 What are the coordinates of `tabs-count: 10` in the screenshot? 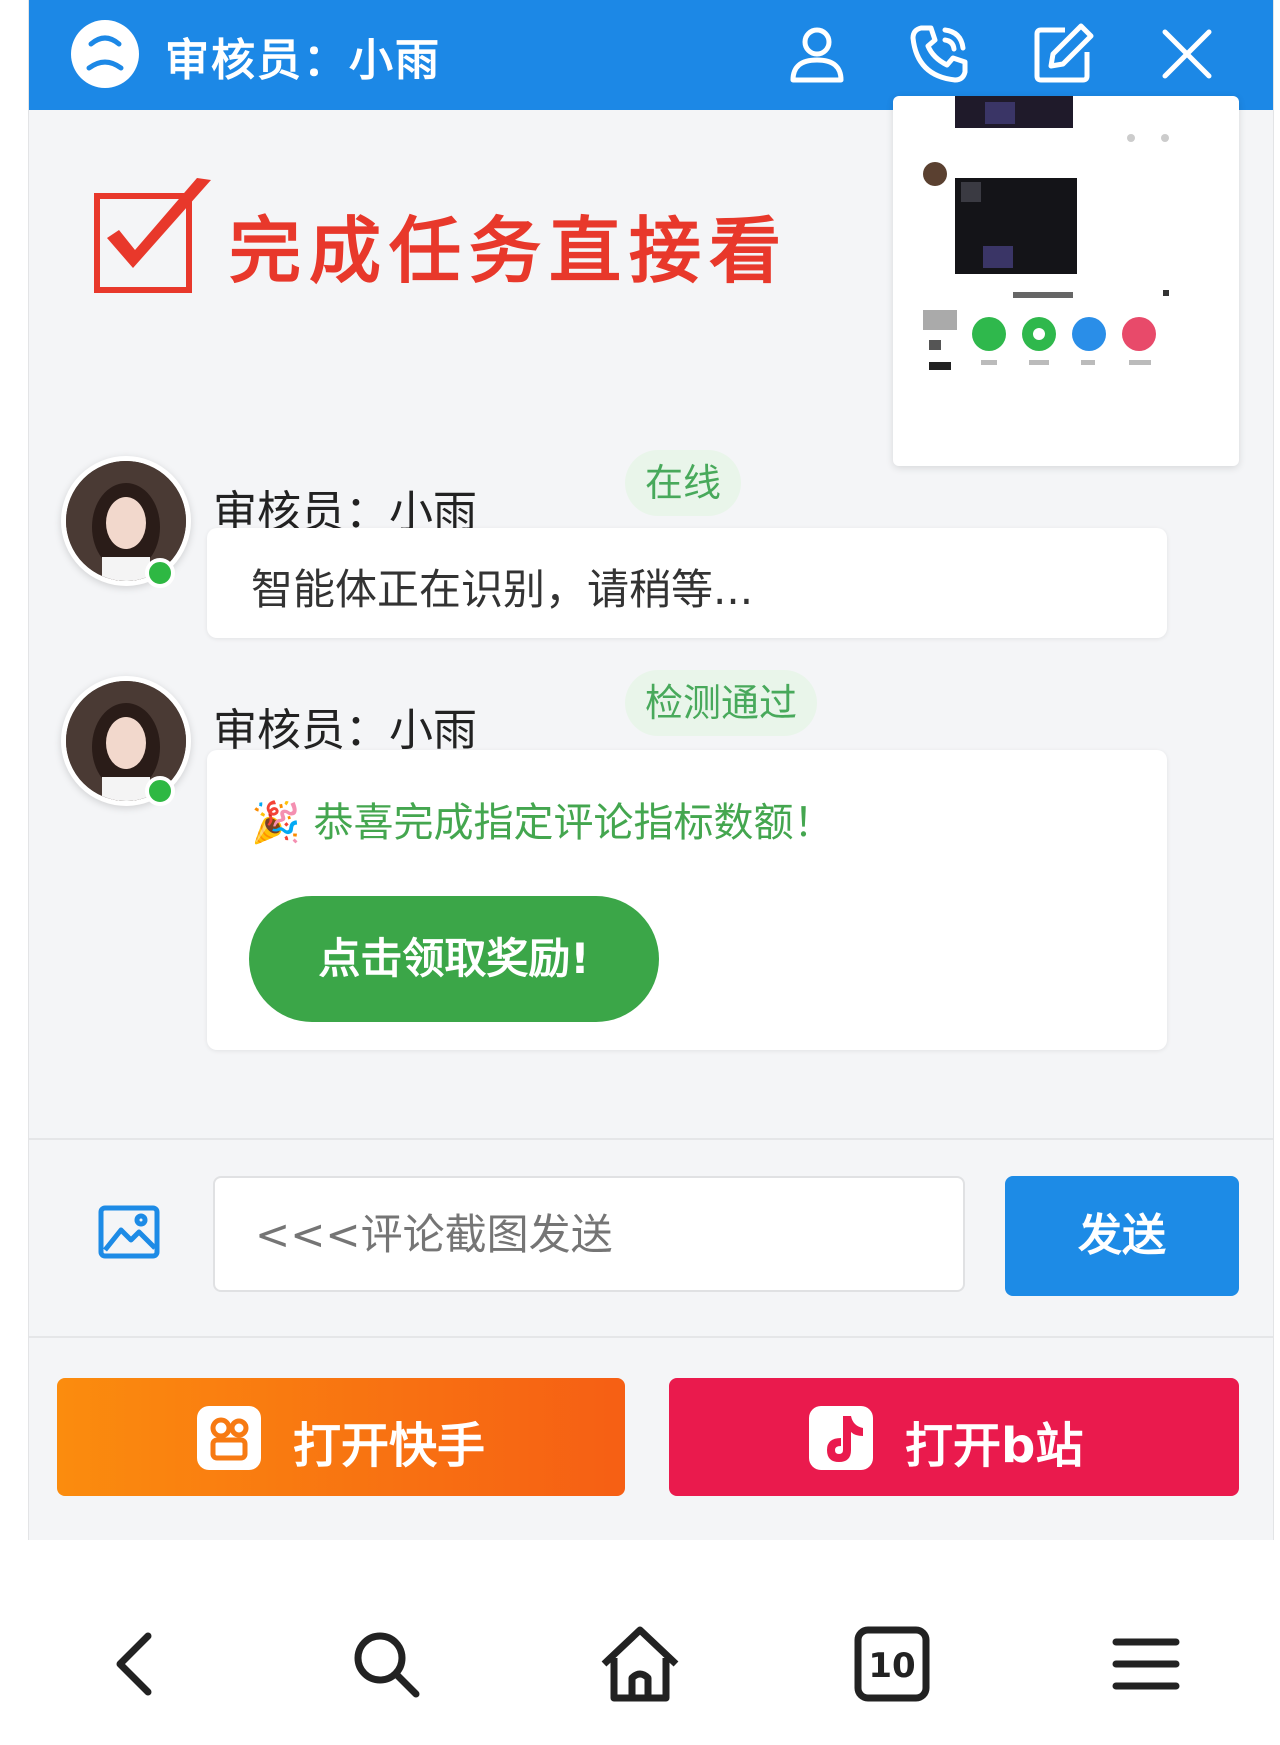 It's located at (891, 1666).